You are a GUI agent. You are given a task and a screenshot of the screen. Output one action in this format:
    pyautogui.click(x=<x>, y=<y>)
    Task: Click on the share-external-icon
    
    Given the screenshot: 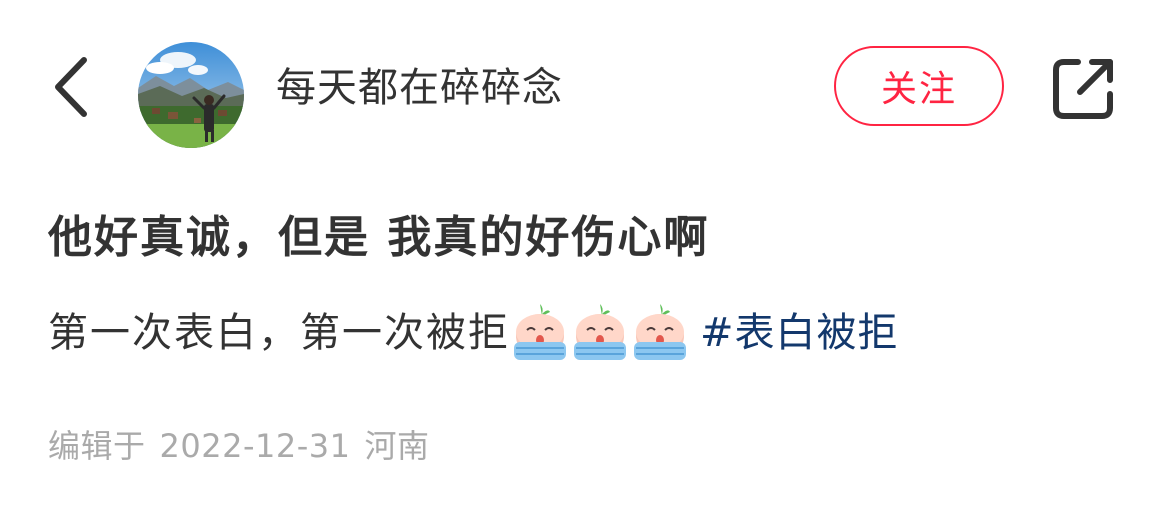 What is the action you would take?
    pyautogui.click(x=1083, y=89)
    